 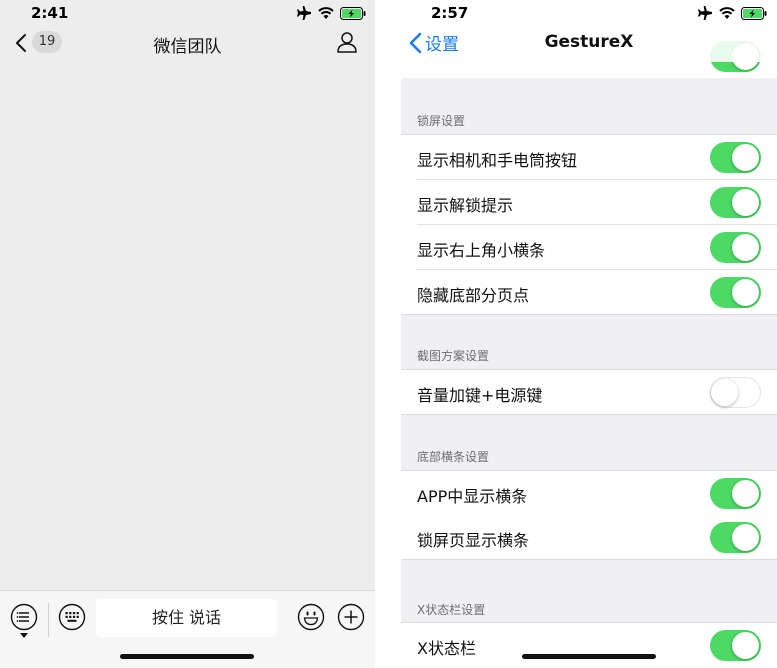 I want to click on setting-label: 音量加键+电源键, so click(x=480, y=395).